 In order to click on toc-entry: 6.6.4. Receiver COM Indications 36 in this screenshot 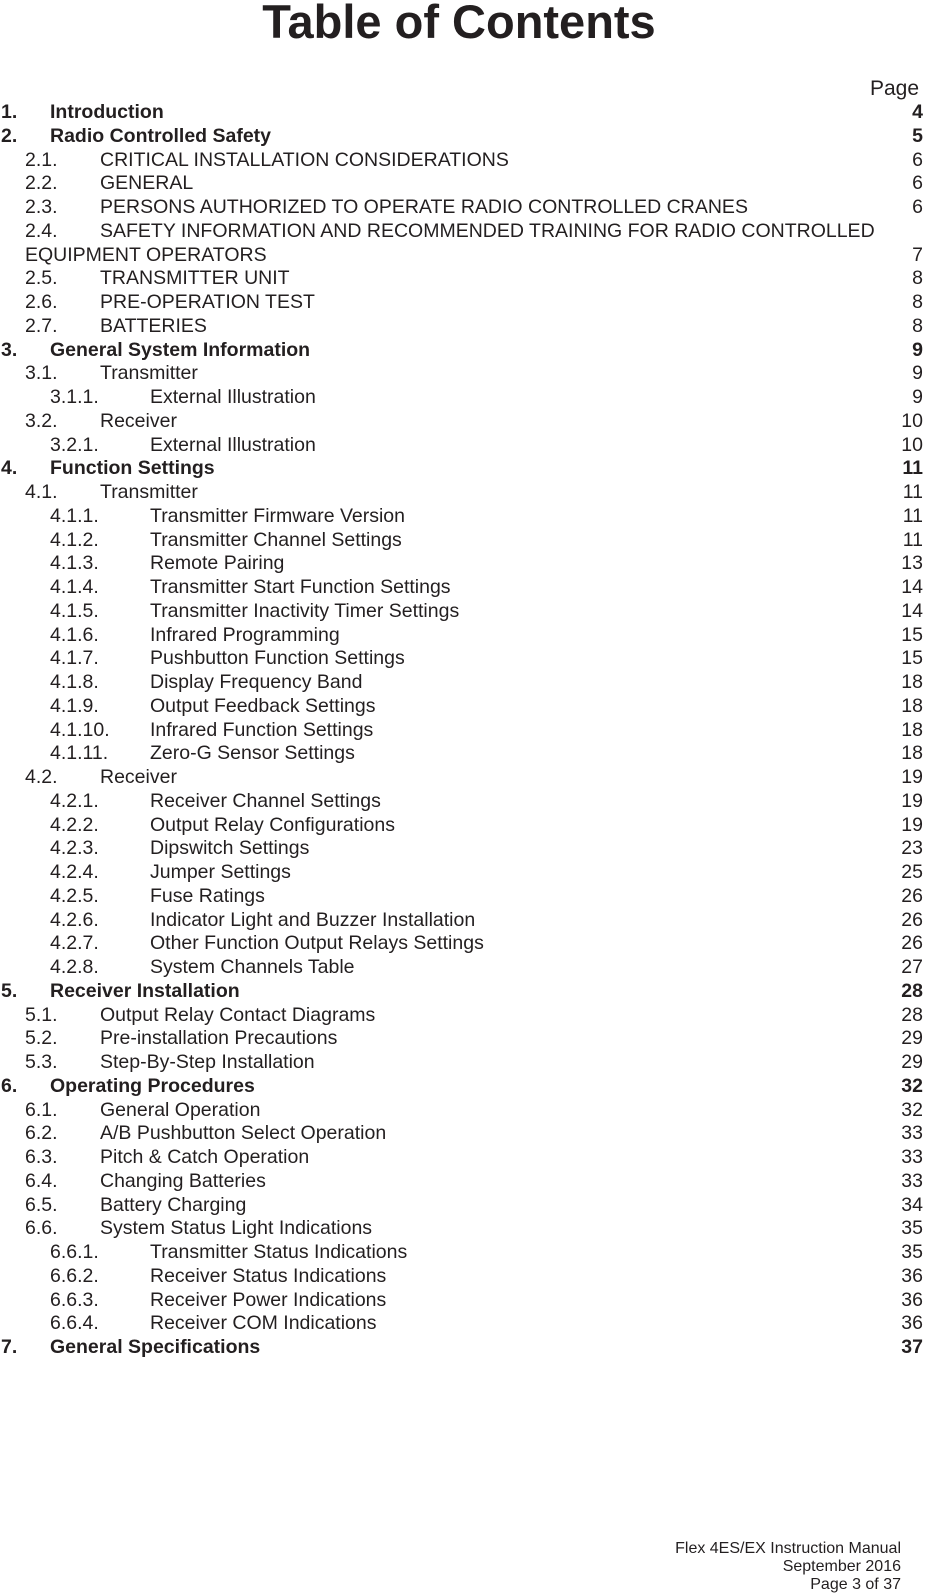, I will do `click(469, 1324)`.